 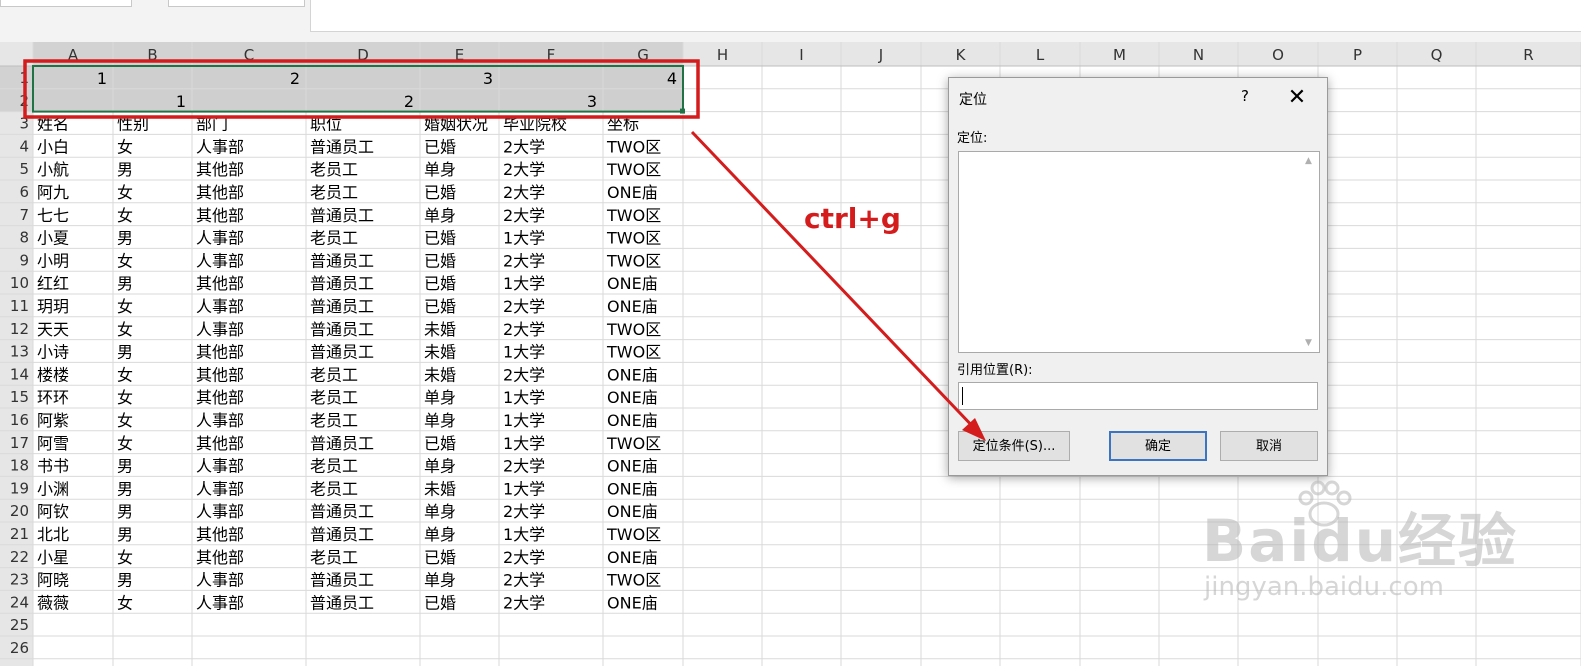 What do you see at coordinates (53, 260) in the screenshot?
I see `table-cell: 小明` at bounding box center [53, 260].